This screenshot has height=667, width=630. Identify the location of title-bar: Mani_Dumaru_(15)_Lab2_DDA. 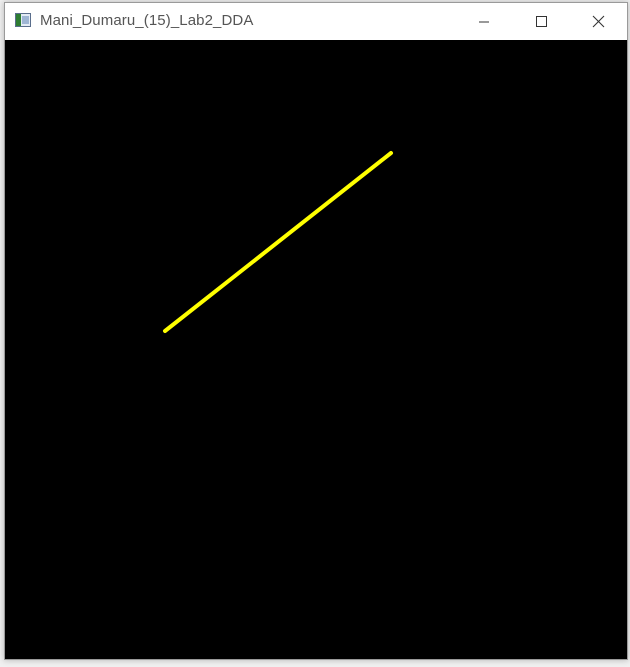
(316, 21).